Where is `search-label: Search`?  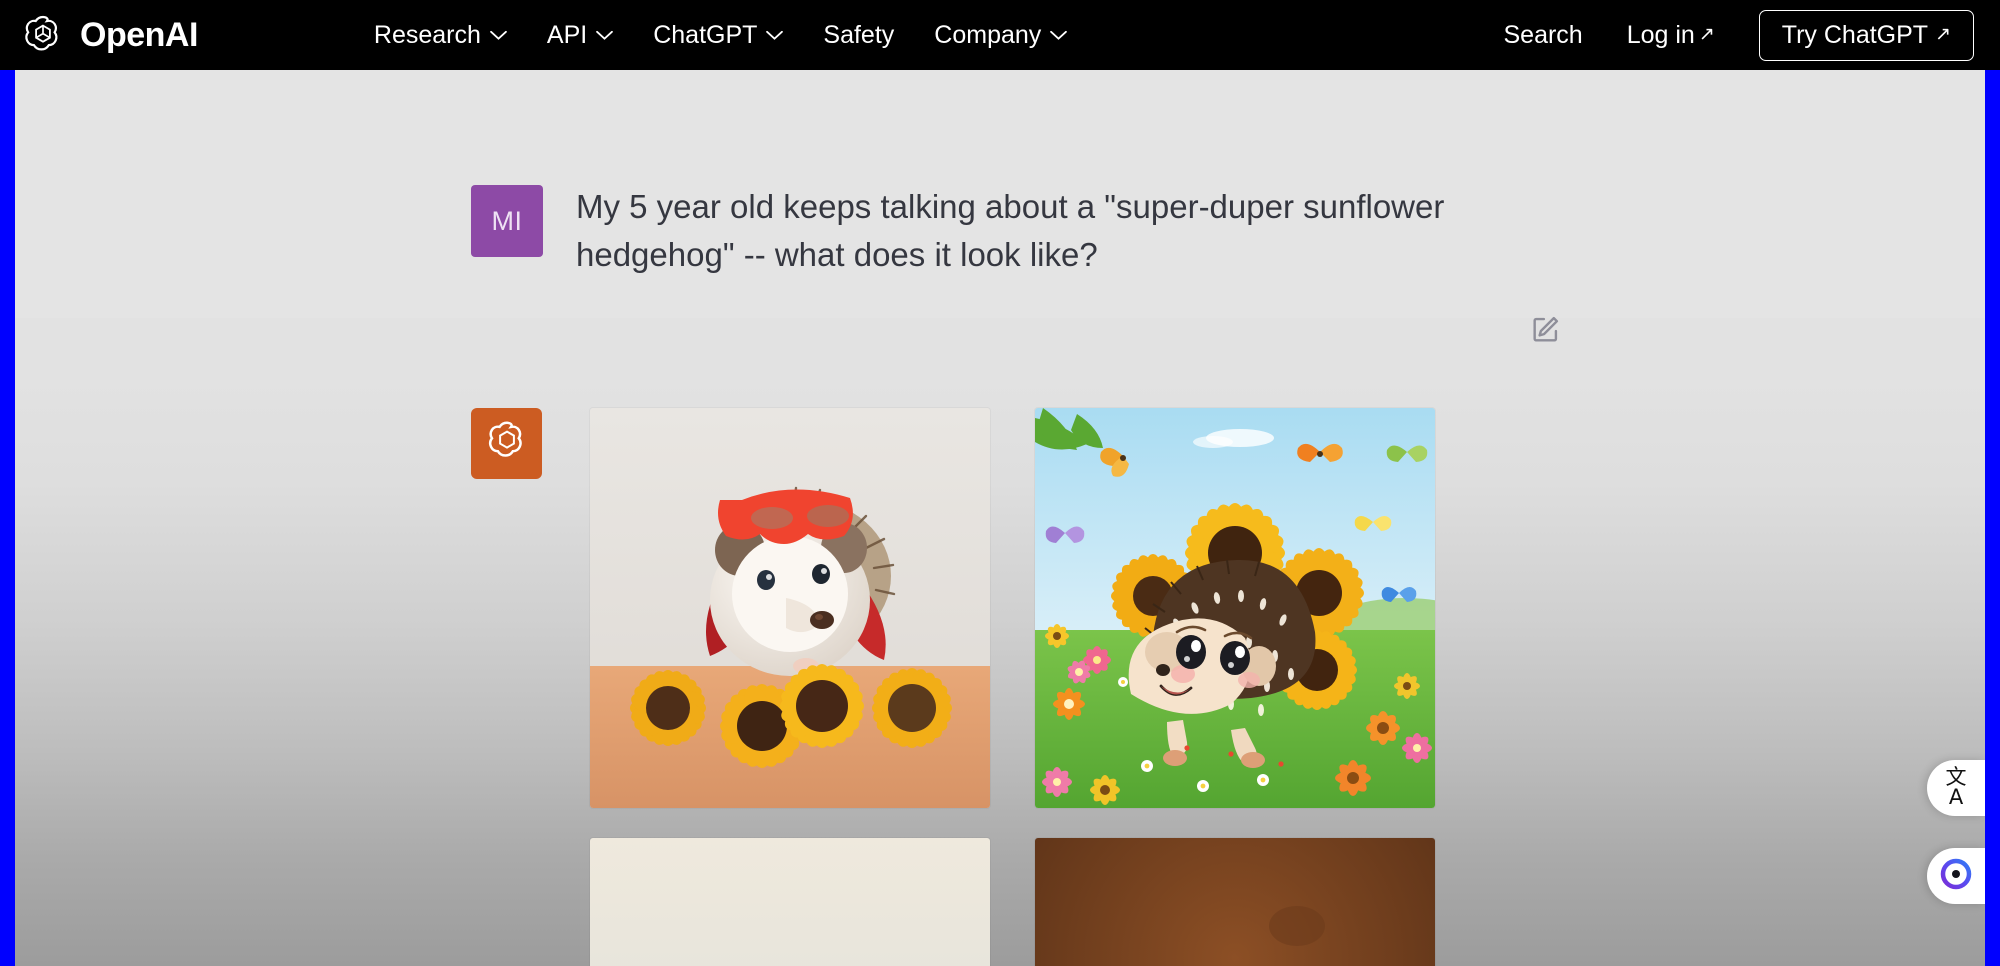 search-label: Search is located at coordinates (1543, 34).